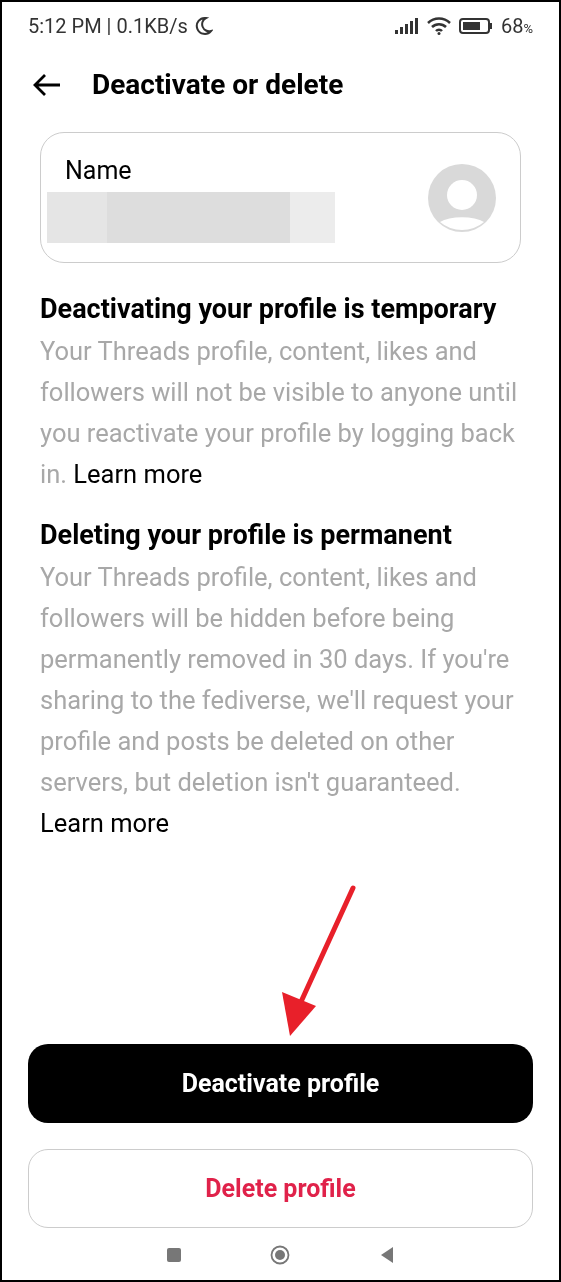 The image size is (561, 1282). What do you see at coordinates (65, 26) in the screenshot?
I see `status-time: 5:12 PM` at bounding box center [65, 26].